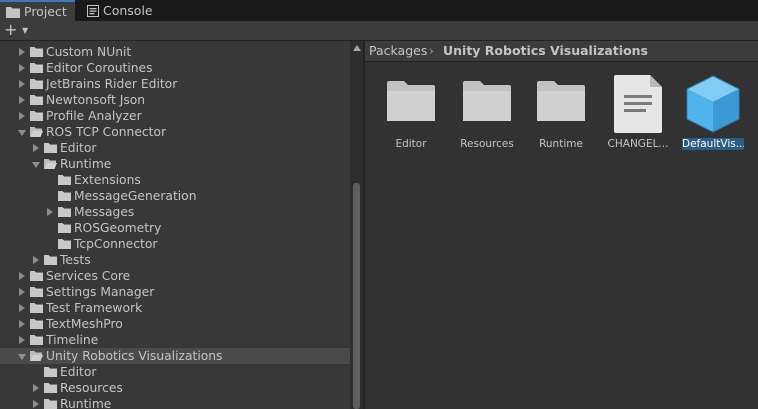 The width and height of the screenshot is (758, 409). I want to click on tree-row-label: Resources, so click(91, 388).